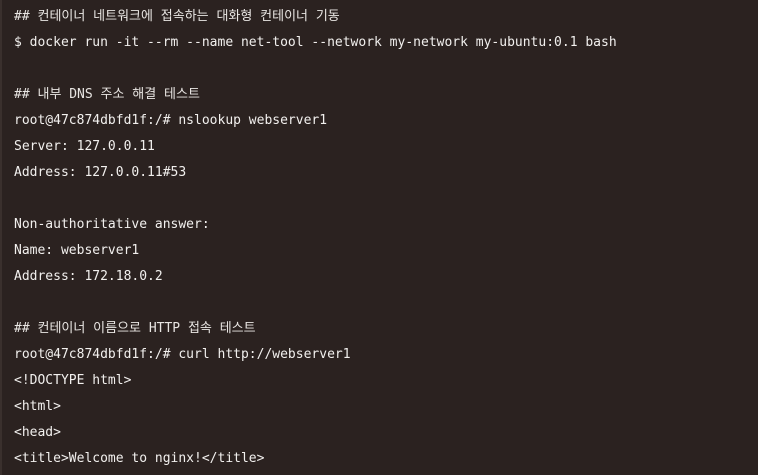 This screenshot has width=758, height=475. What do you see at coordinates (177, 16) in the screenshot?
I see `comment-line: ## 컨테이너 네트워크에 접속하는 대화형 컨테이너 기동` at bounding box center [177, 16].